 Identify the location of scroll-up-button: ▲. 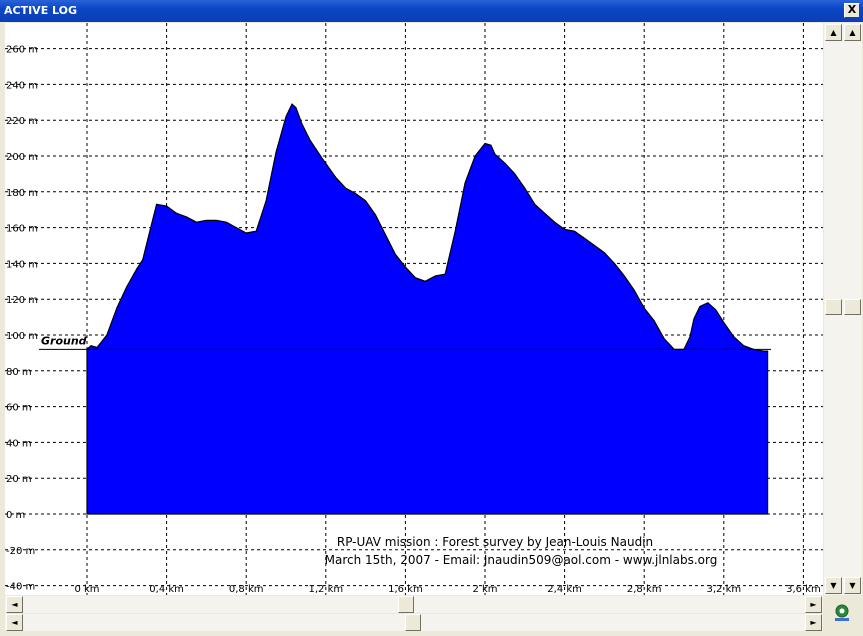
(833, 32).